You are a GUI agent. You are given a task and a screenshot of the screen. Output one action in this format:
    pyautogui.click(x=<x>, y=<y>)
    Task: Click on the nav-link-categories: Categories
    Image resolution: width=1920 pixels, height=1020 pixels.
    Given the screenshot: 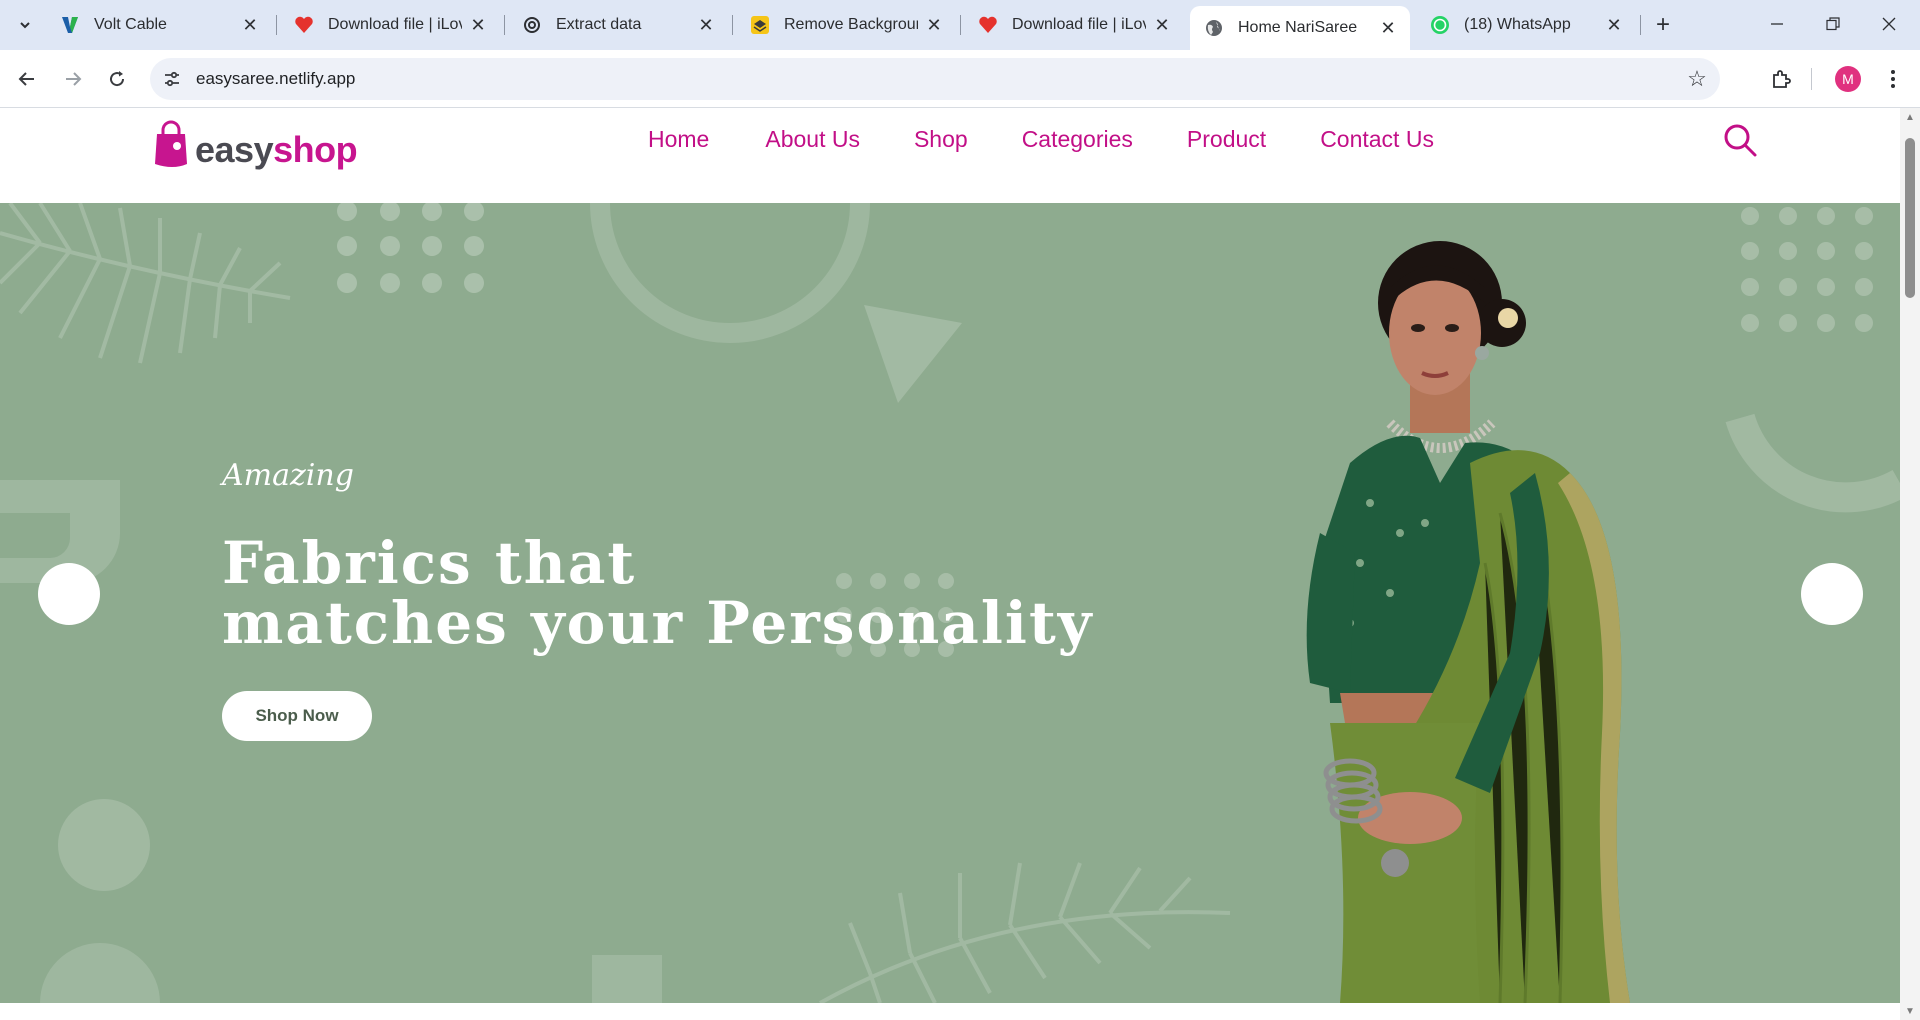 What is the action you would take?
    pyautogui.click(x=1077, y=139)
    